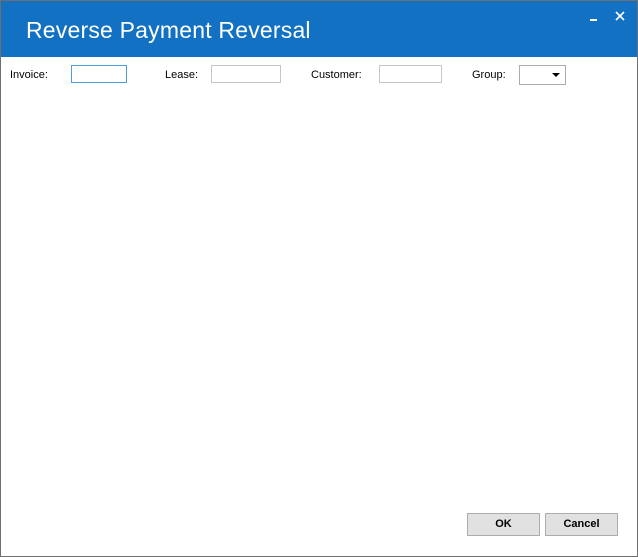 The image size is (638, 557). I want to click on close-icon, so click(620, 16).